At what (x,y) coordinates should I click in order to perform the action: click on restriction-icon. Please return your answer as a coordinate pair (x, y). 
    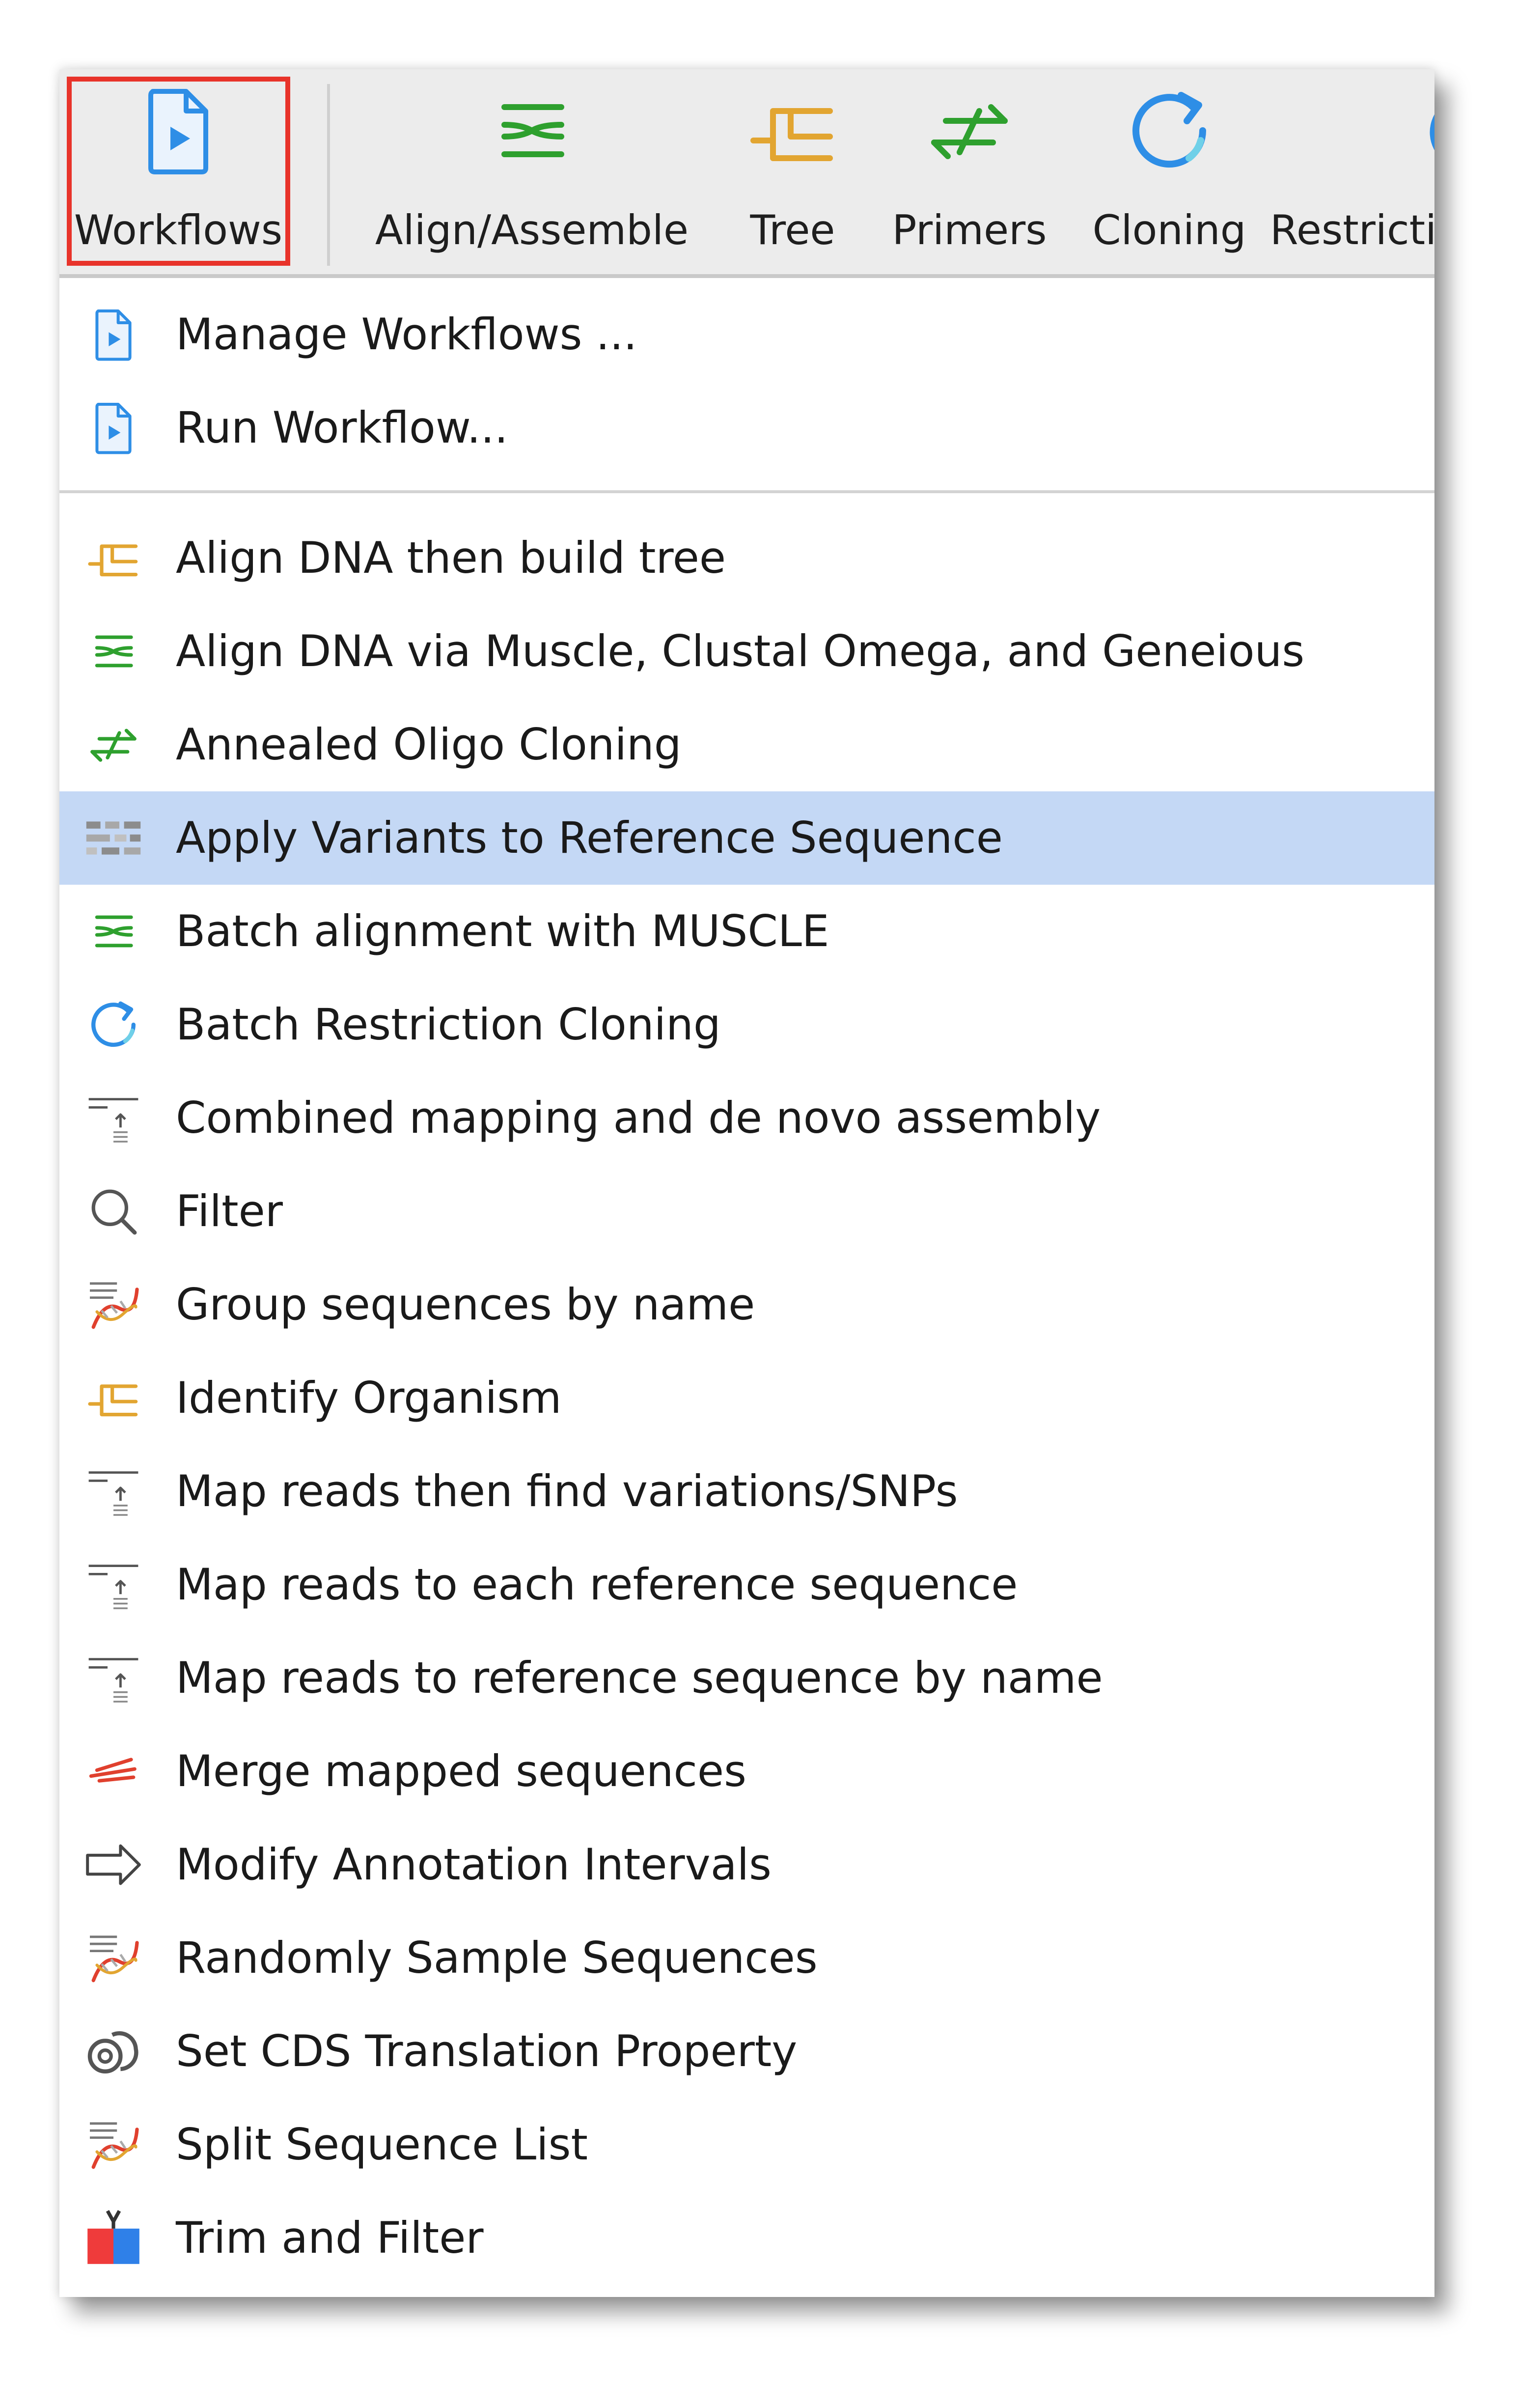
    Looking at the image, I should click on (1421, 131).